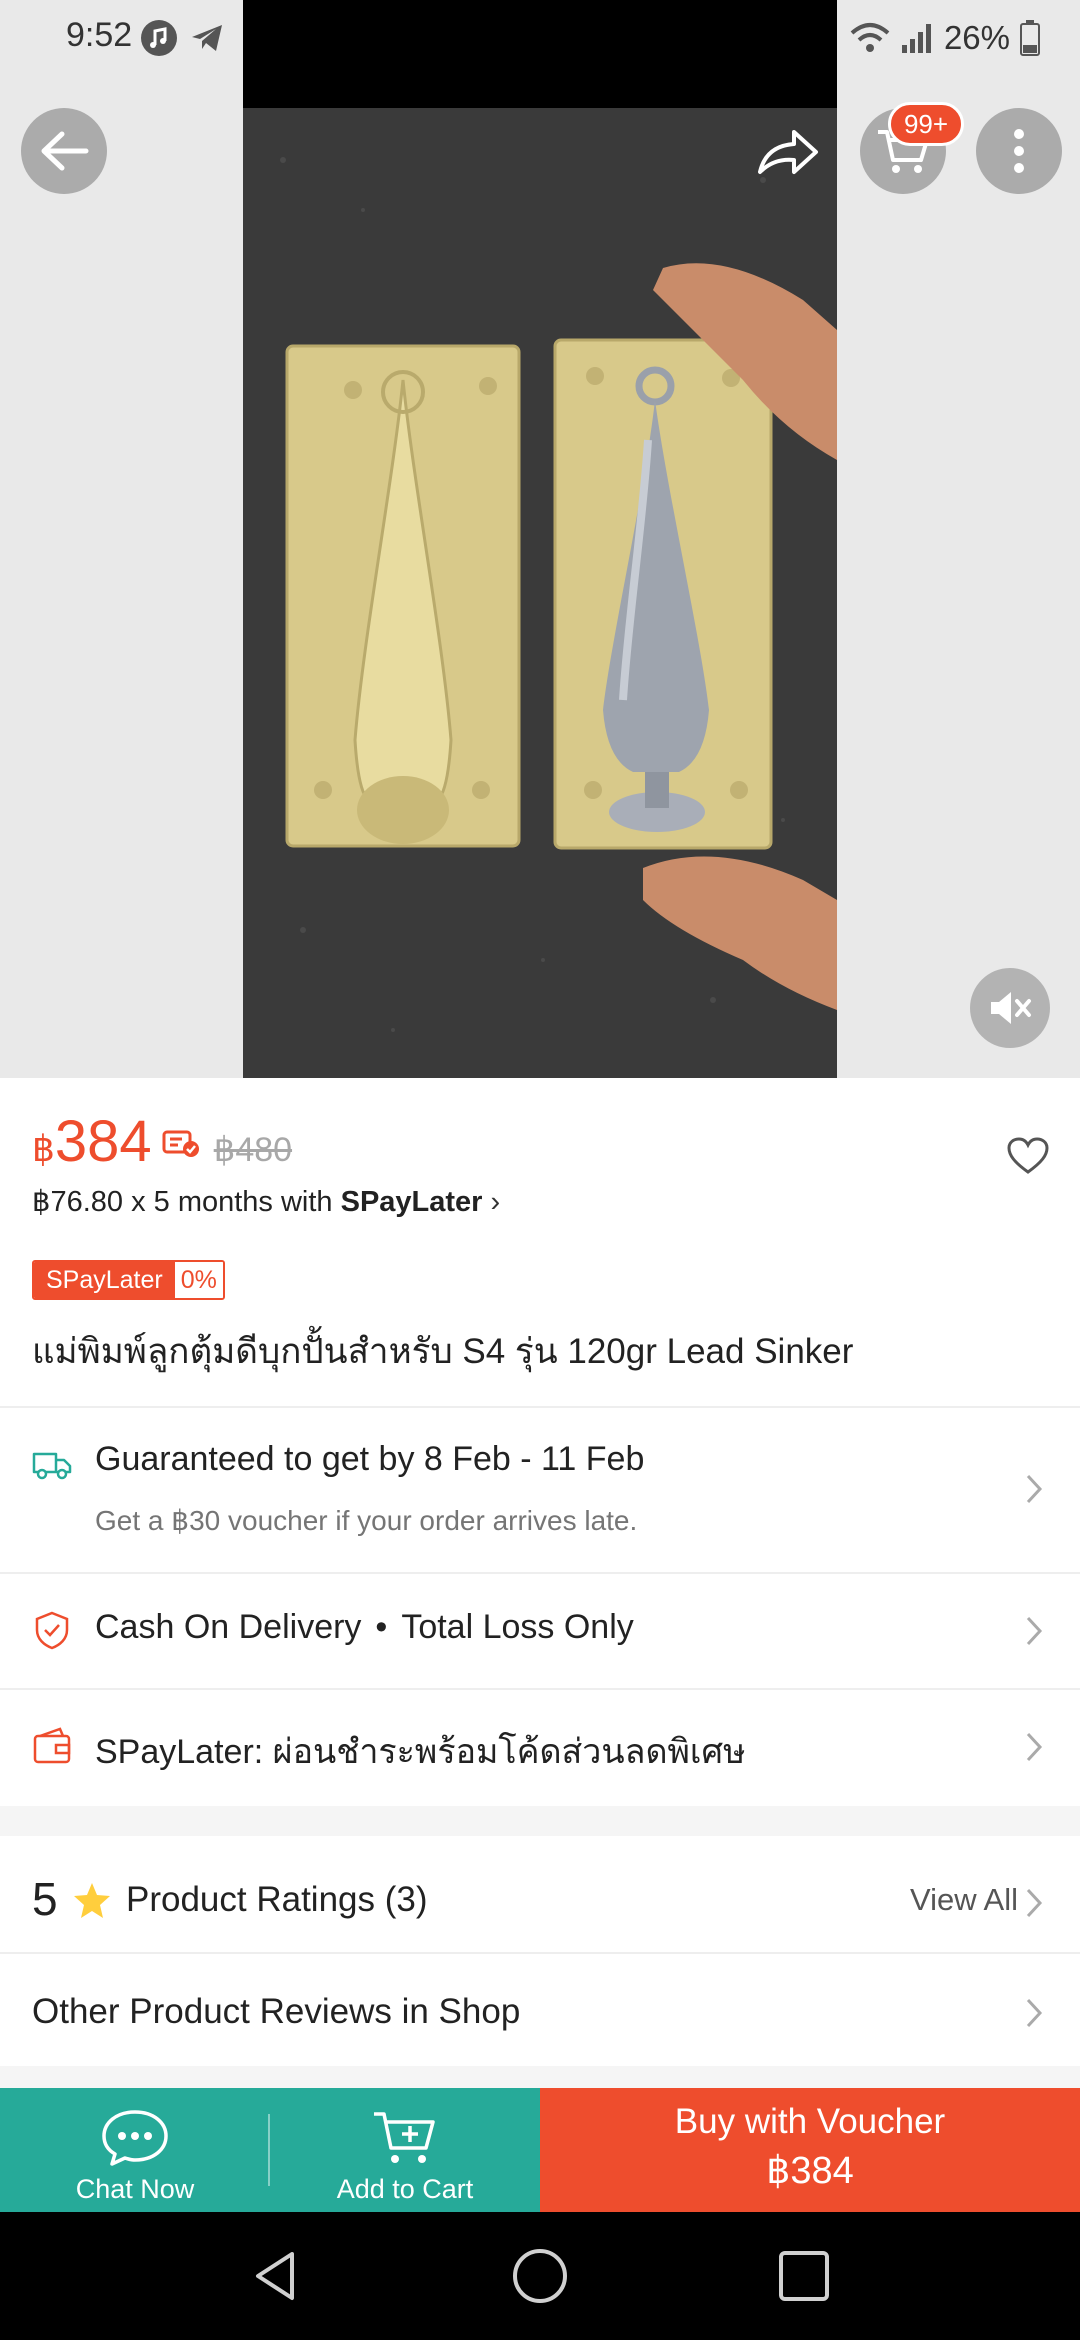 This screenshot has width=1080, height=2340. What do you see at coordinates (406, 1899) in the screenshot?
I see `ratings-count: (3)` at bounding box center [406, 1899].